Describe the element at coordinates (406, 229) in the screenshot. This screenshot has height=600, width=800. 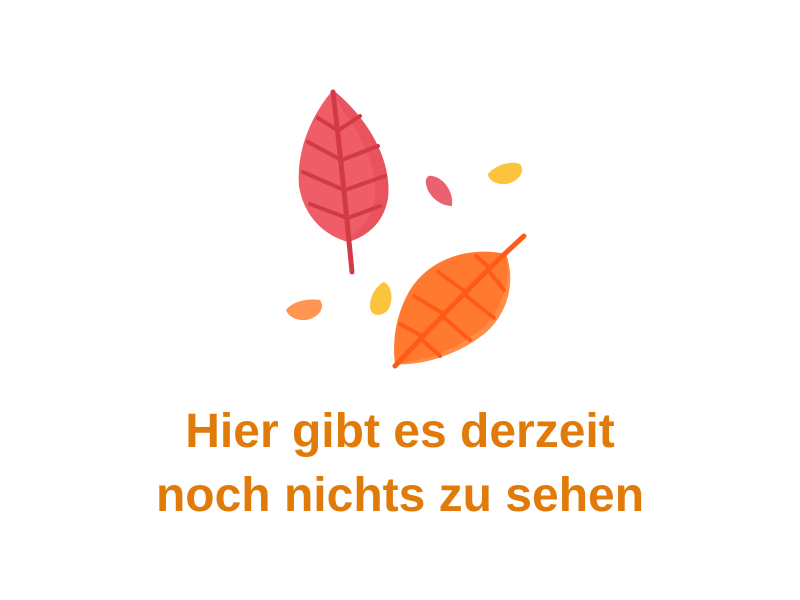
I see `autumn-leaves-icon` at that location.